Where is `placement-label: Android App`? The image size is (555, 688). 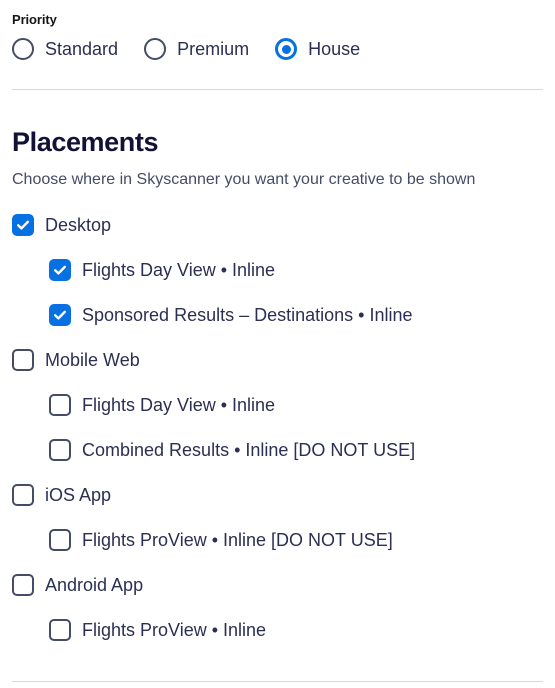
placement-label: Android App is located at coordinates (94, 585).